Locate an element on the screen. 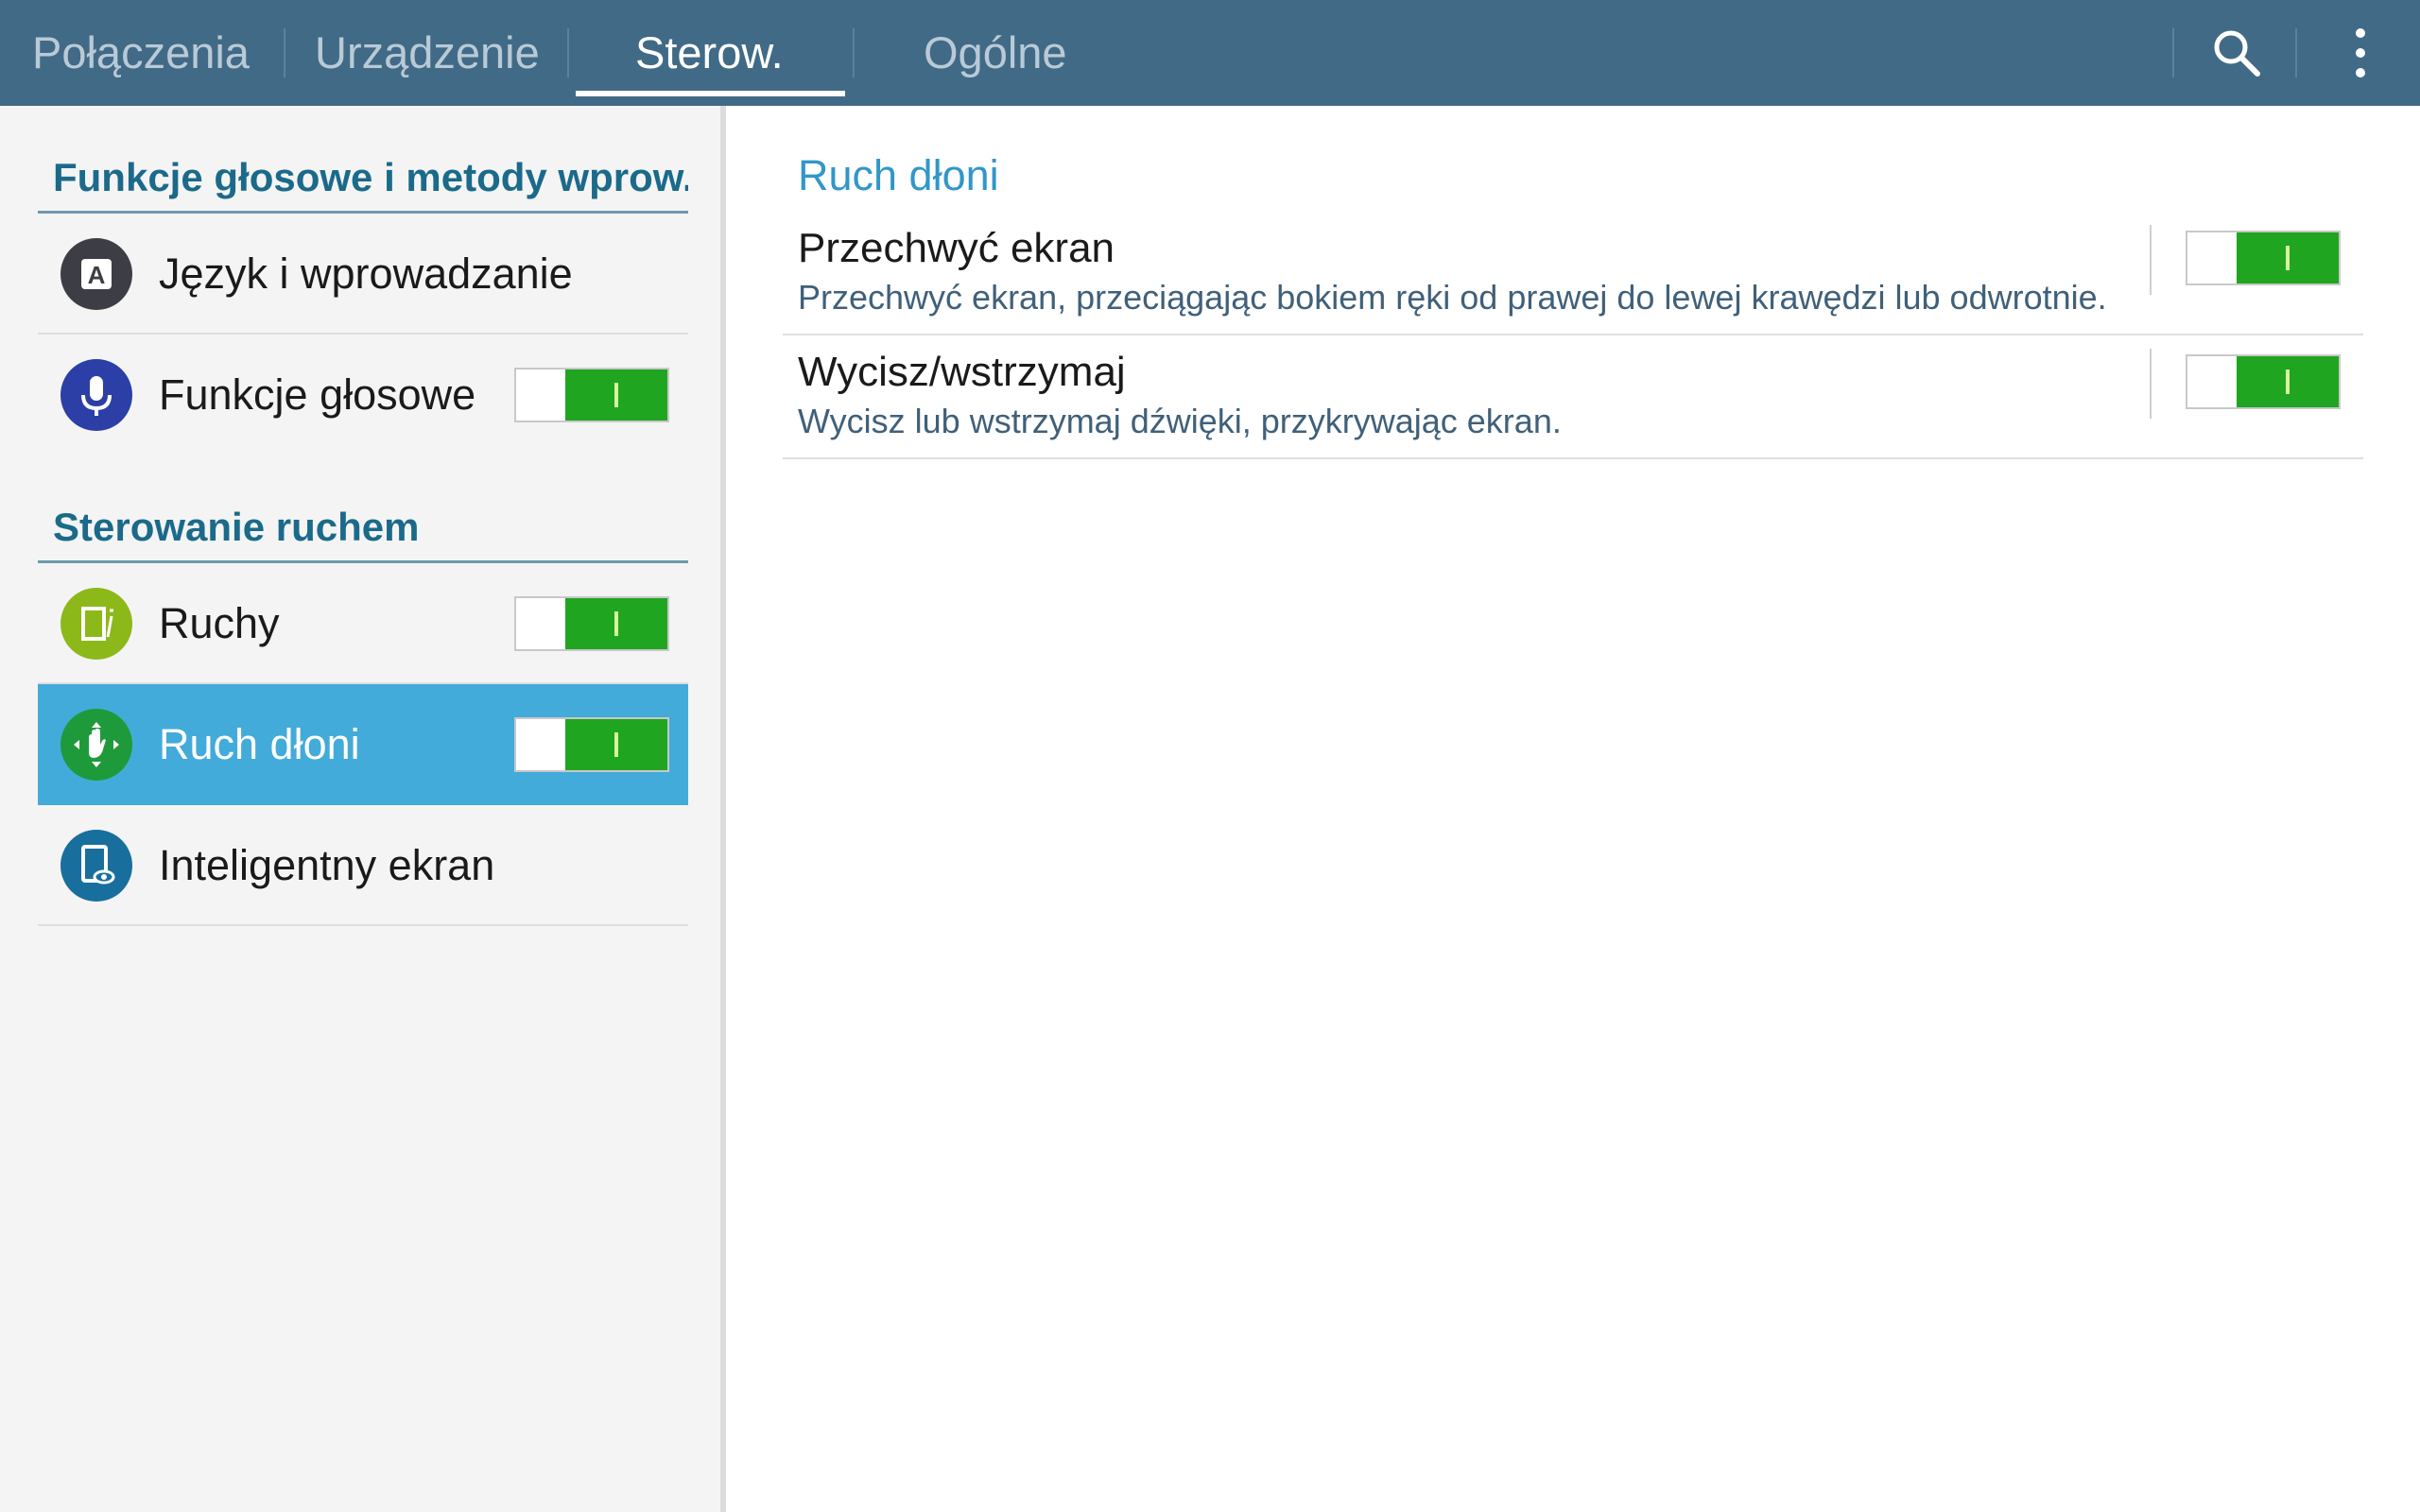  sidebar-item-label: Ruchy is located at coordinates (219, 623).